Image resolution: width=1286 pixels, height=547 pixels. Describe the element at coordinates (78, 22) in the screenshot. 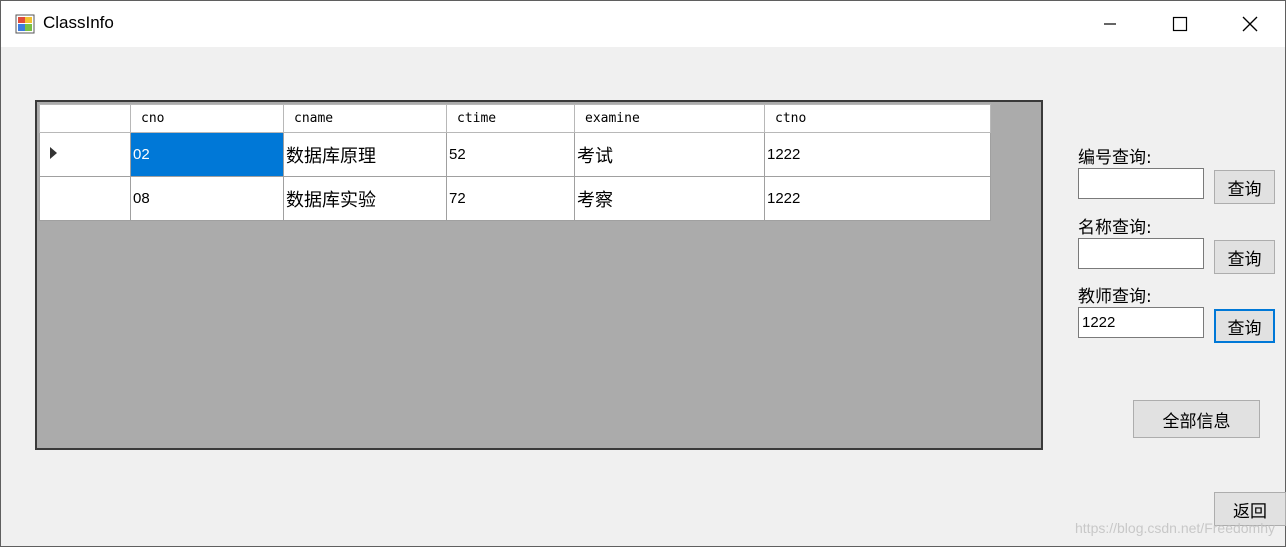

I see `window-title: ClassInfo` at that location.